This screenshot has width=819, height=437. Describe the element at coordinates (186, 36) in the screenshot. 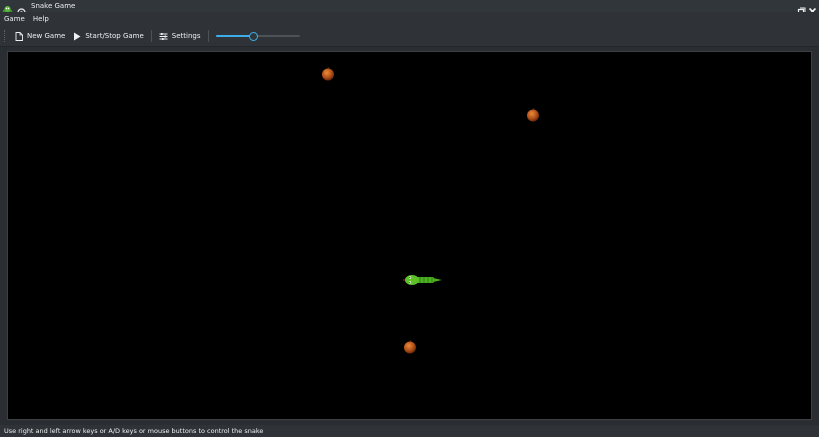

I see `settings-label: Settings` at that location.